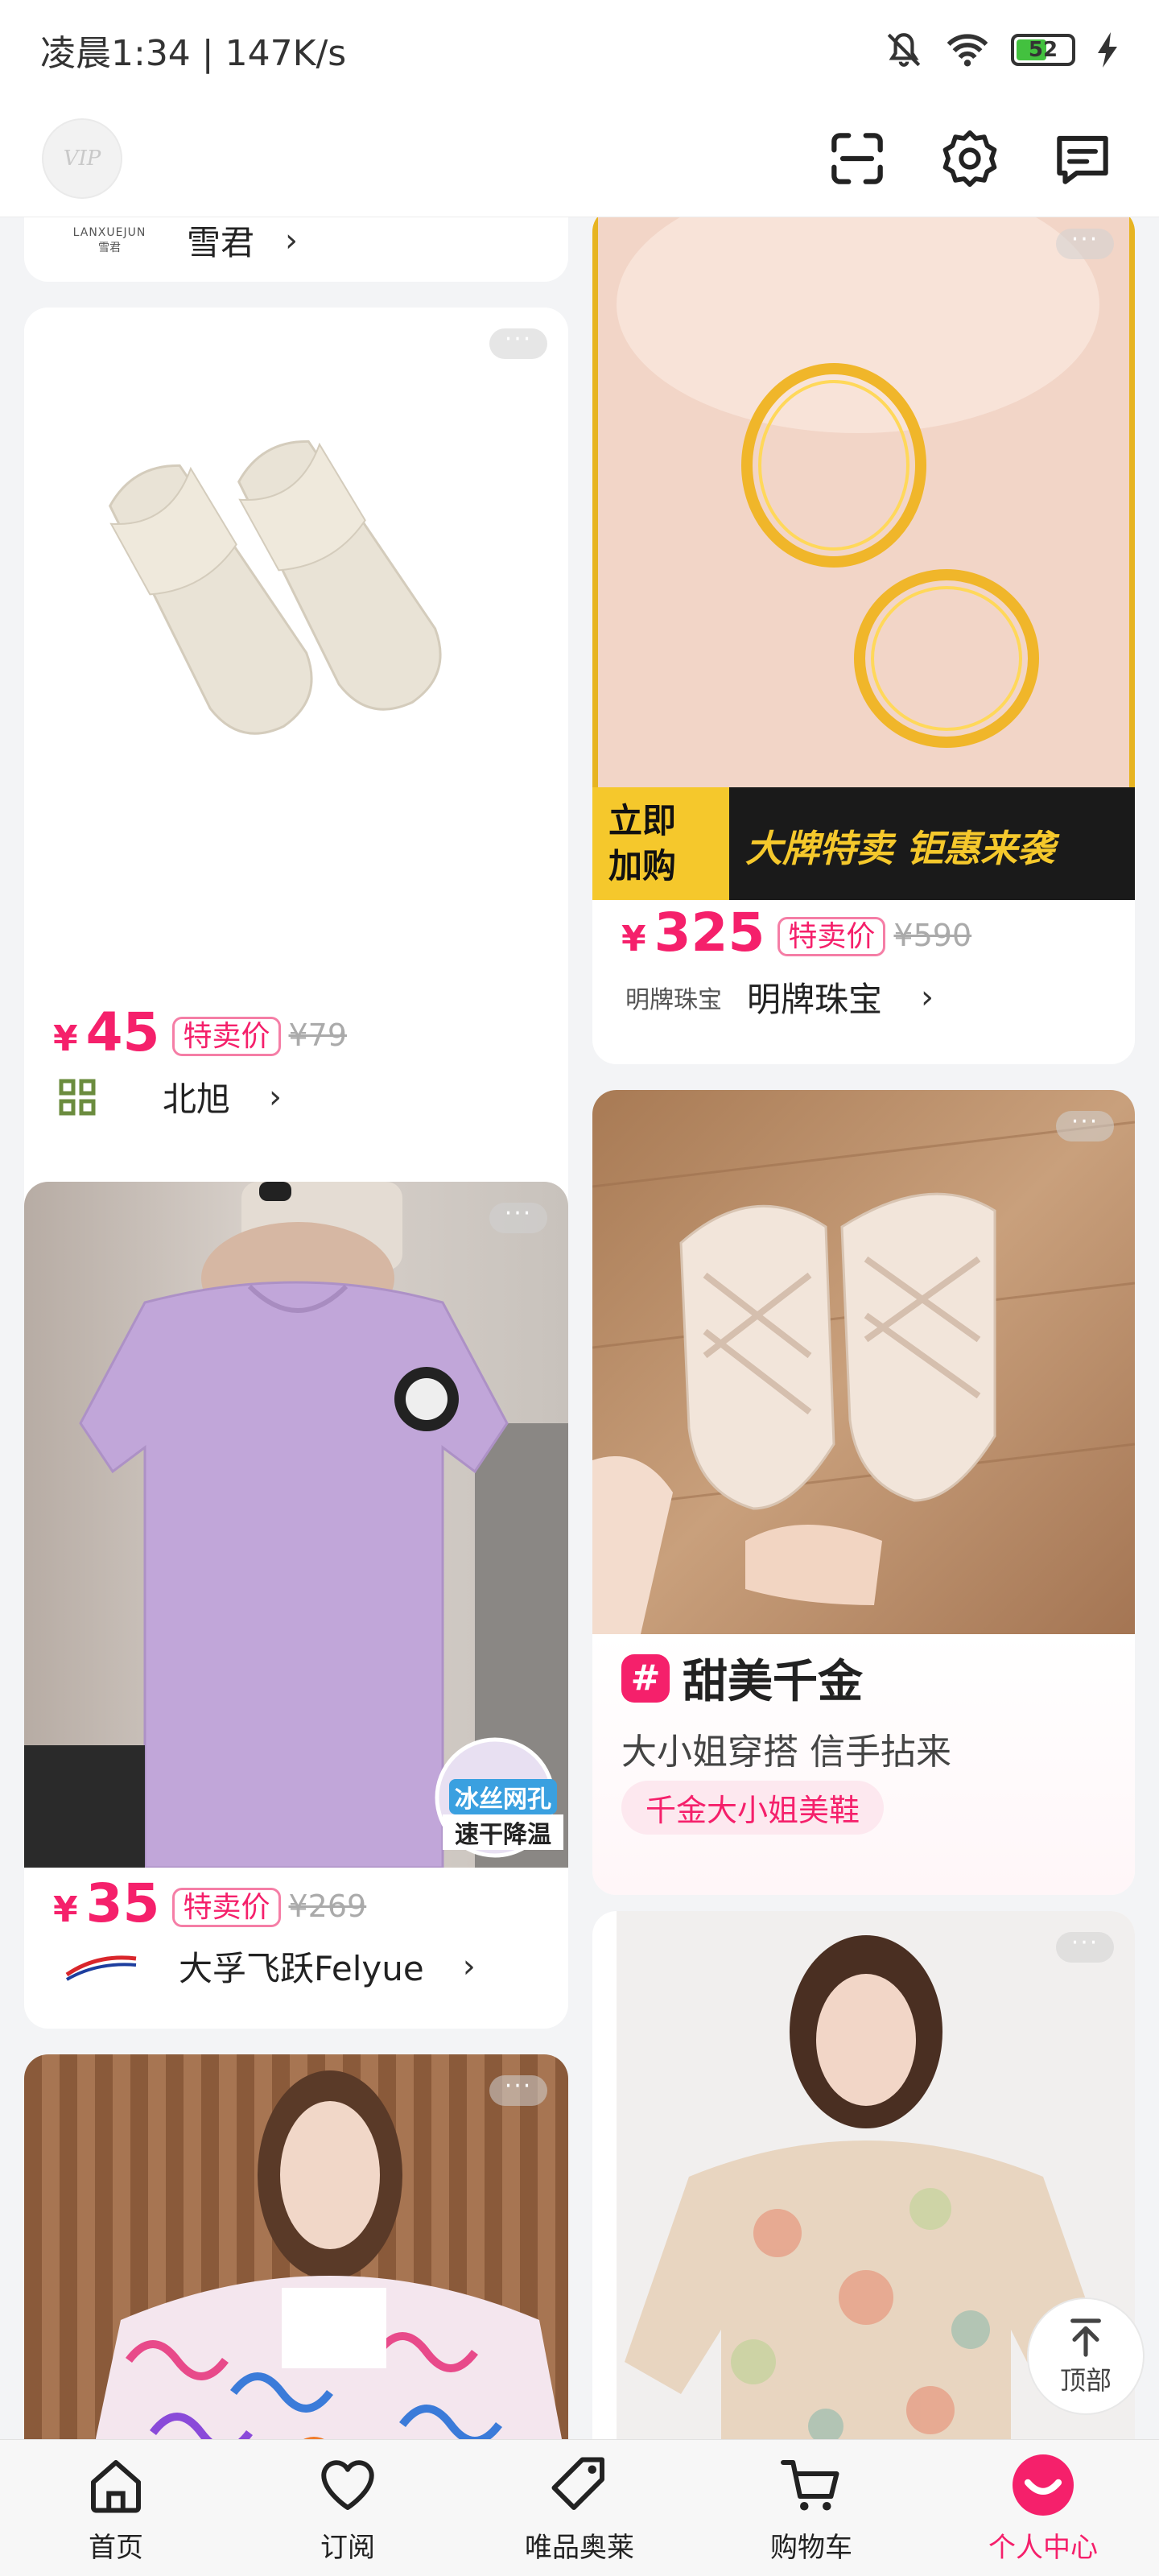 The image size is (1159, 2576). I want to click on status-icons: 52, so click(1002, 50).